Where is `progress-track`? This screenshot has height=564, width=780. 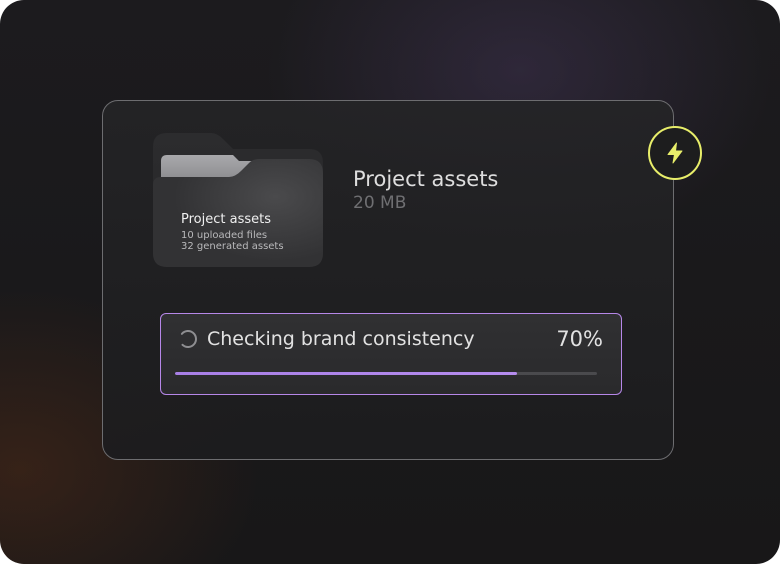 progress-track is located at coordinates (386, 373).